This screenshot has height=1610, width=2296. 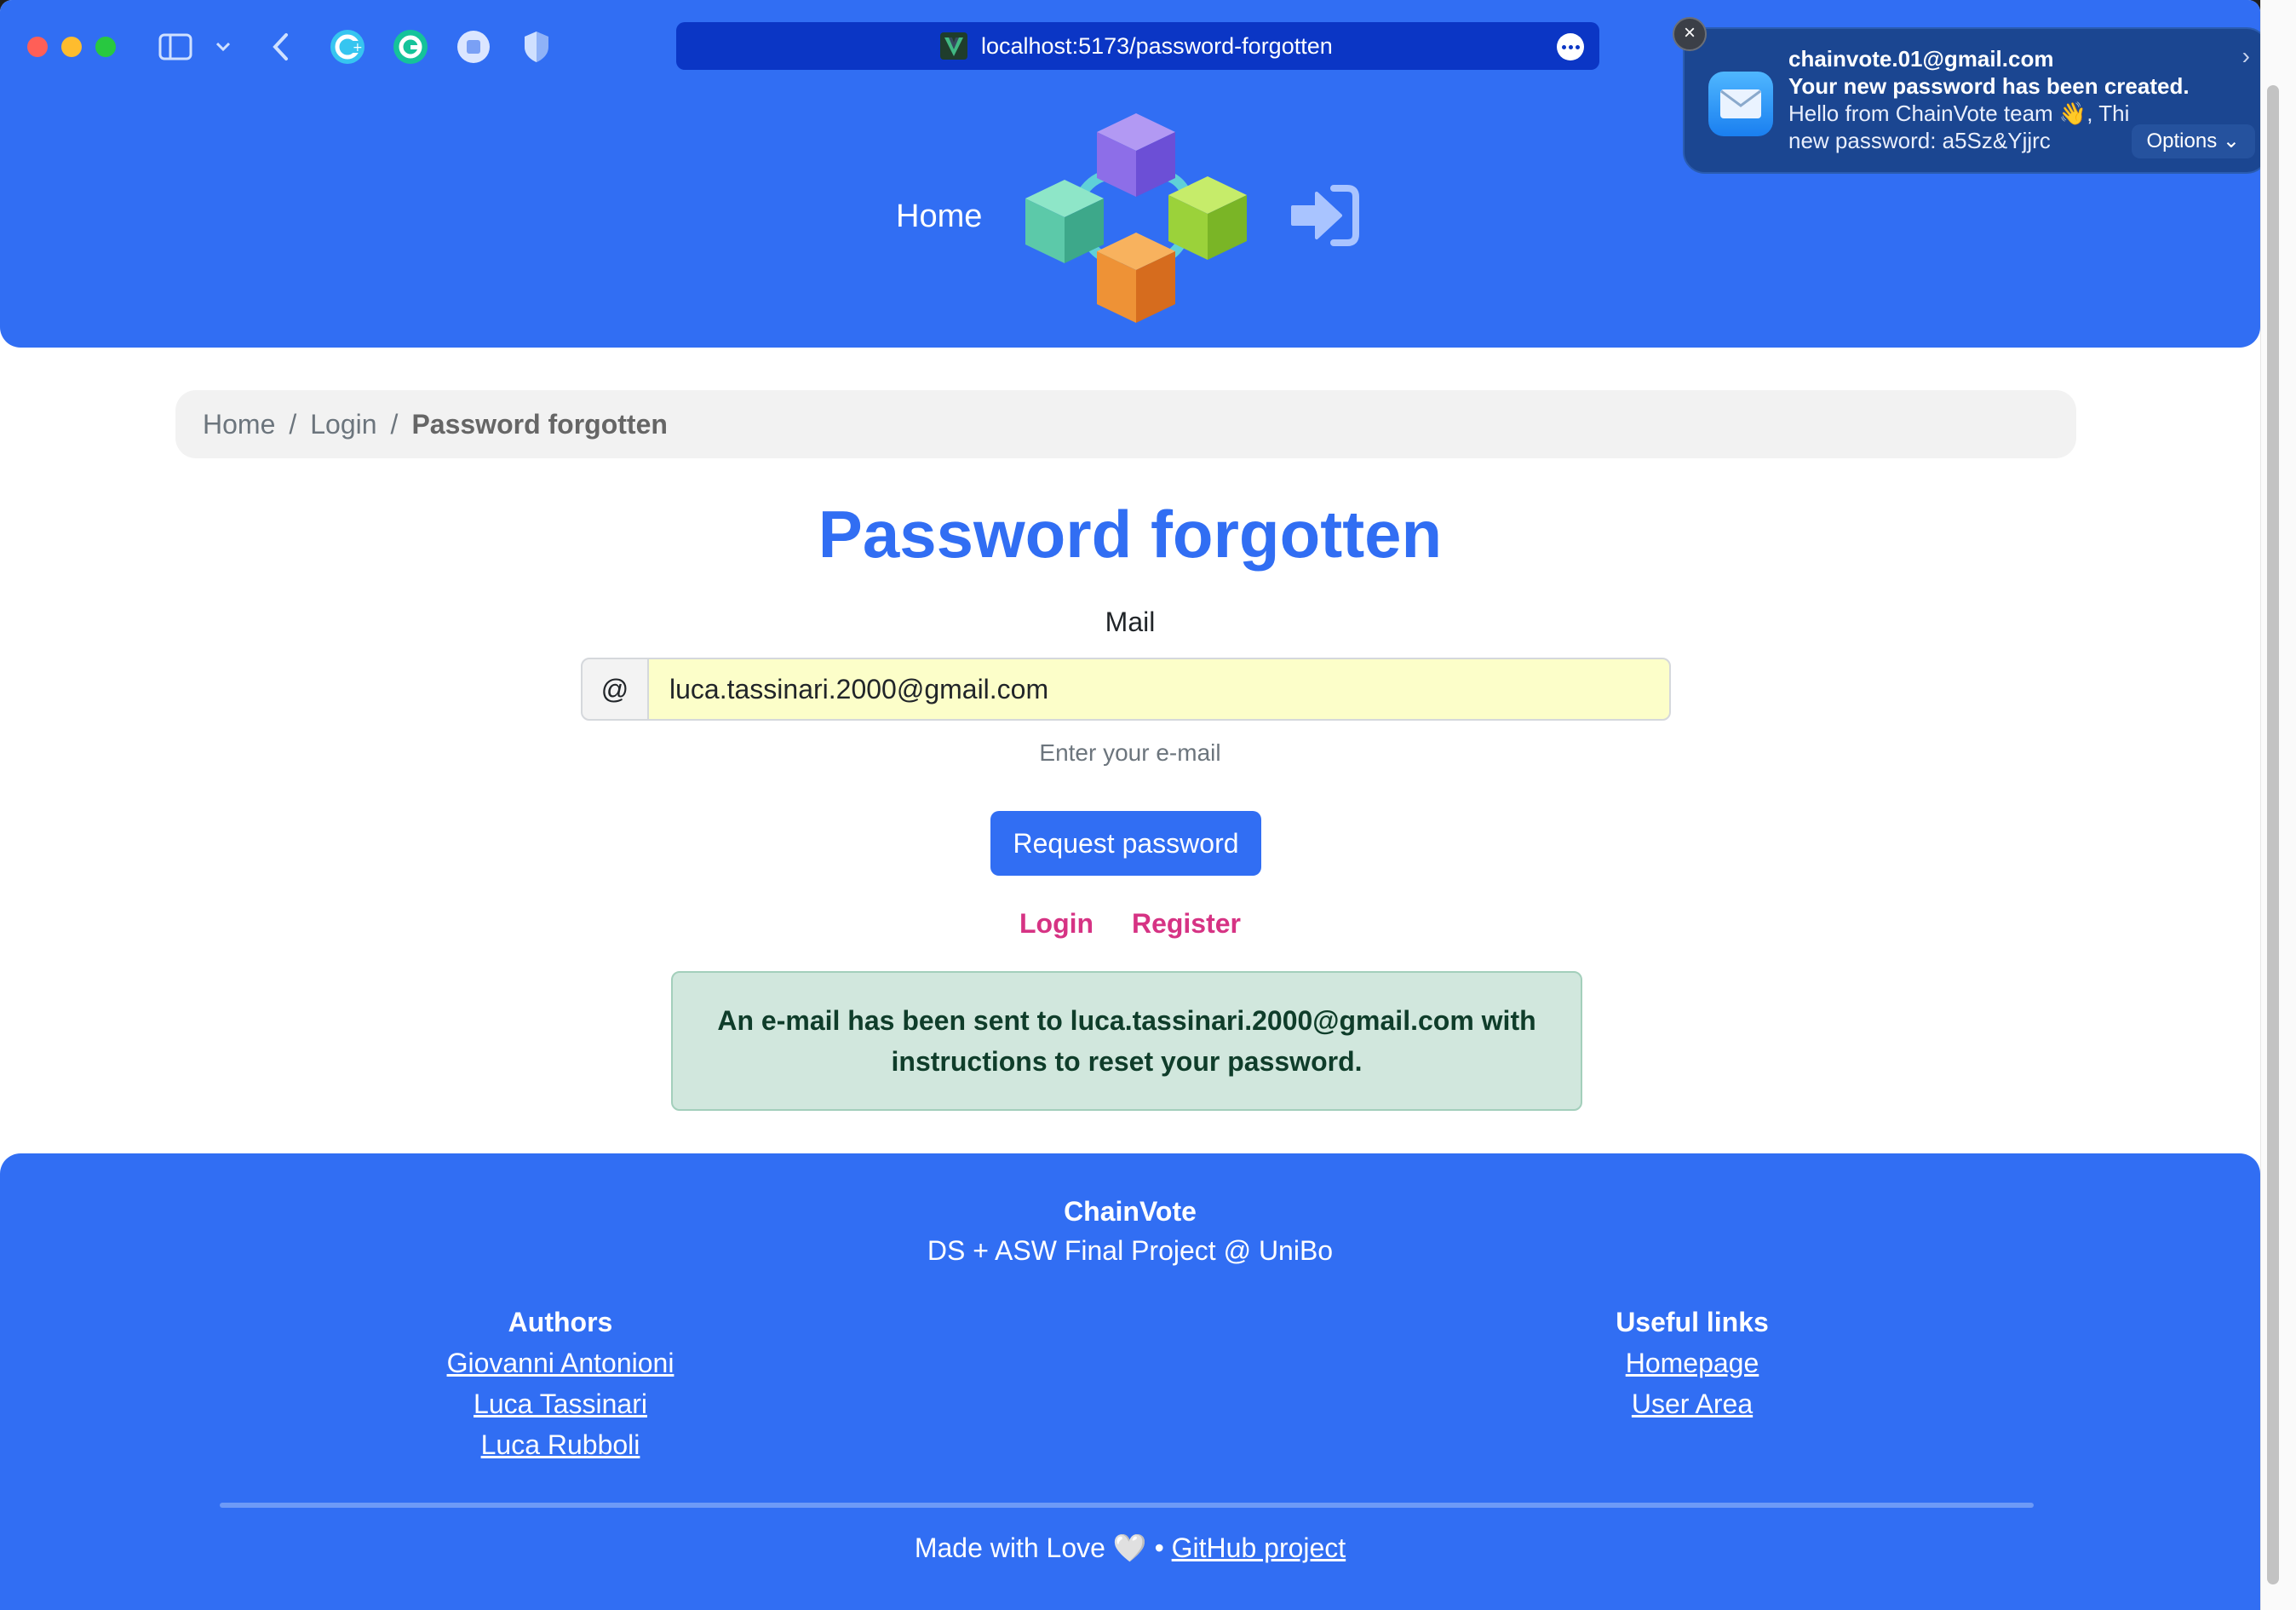 I want to click on notification-subject: Your new password has been created., so click(x=1989, y=86).